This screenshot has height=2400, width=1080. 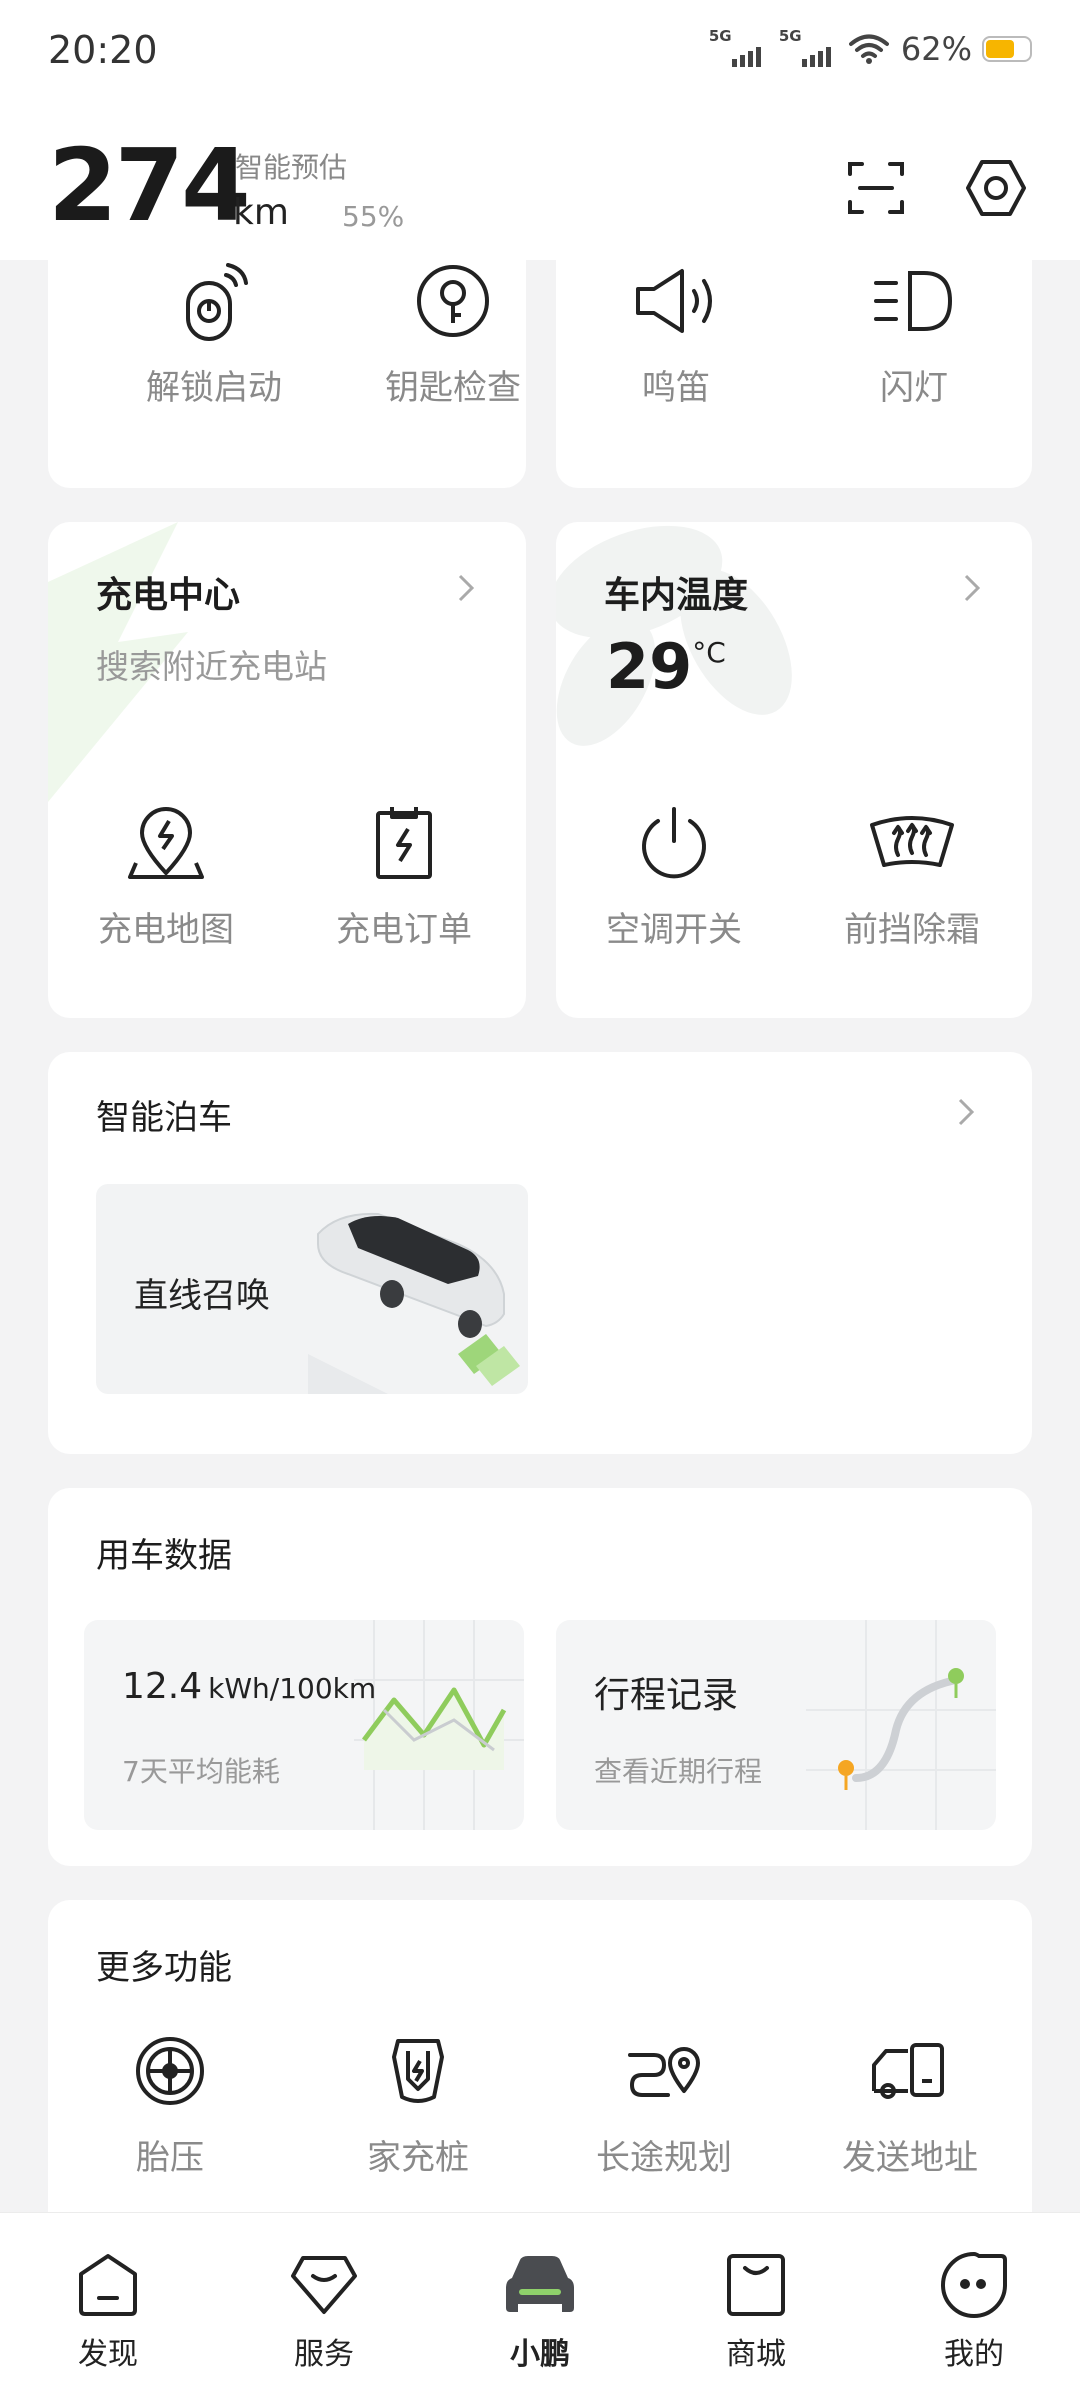 I want to click on settings-icon, so click(x=996, y=188).